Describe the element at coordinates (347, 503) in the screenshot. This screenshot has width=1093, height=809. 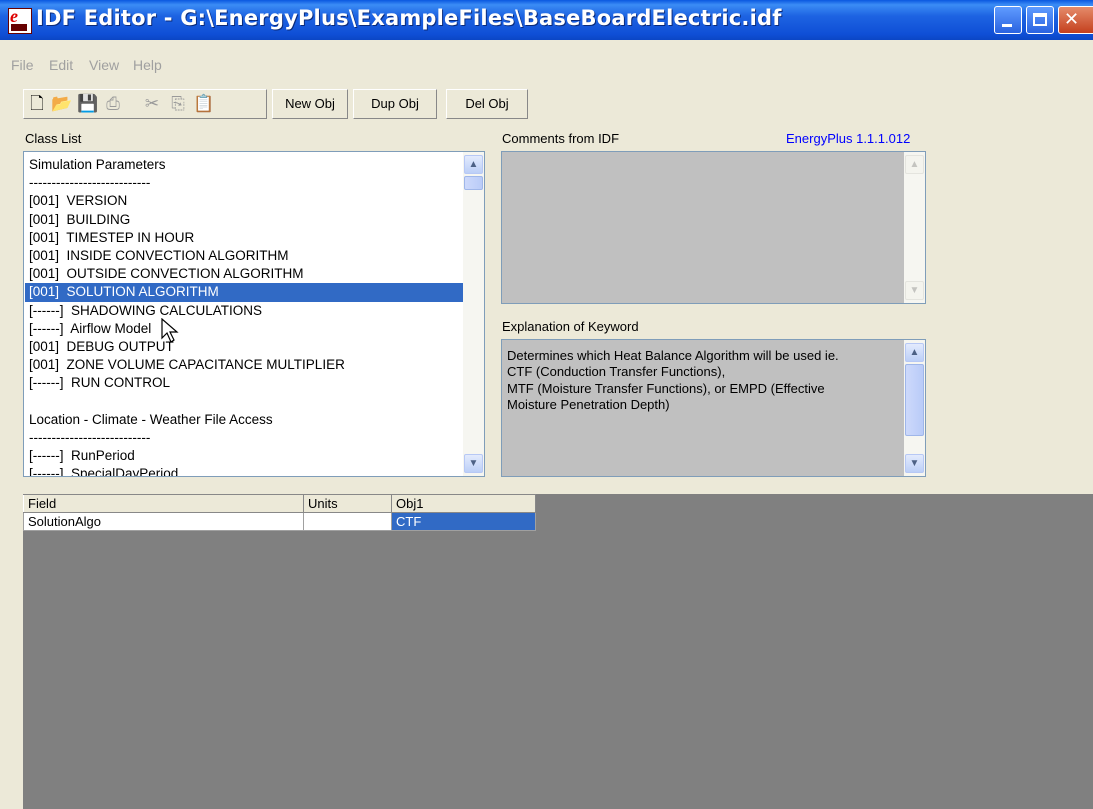
I see `units-column-header: Units` at that location.